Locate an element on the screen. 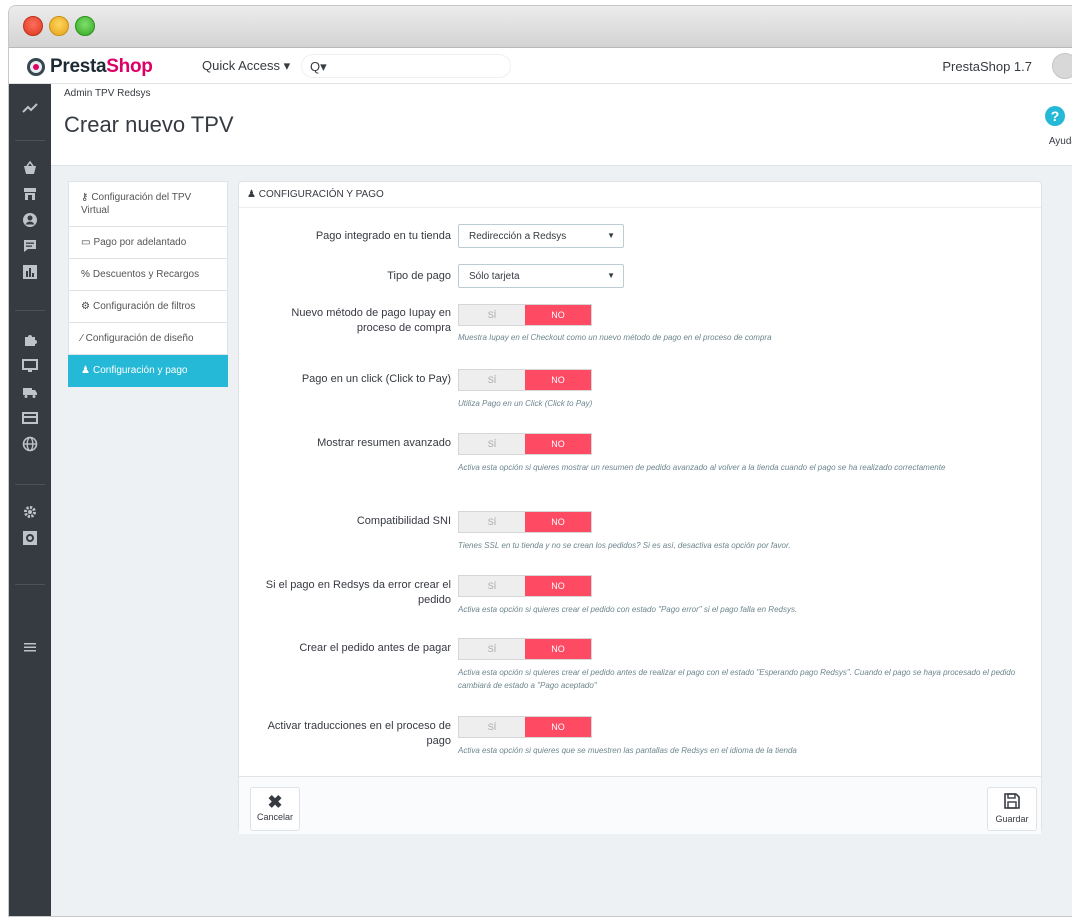  trending-icon is located at coordinates (30, 109).